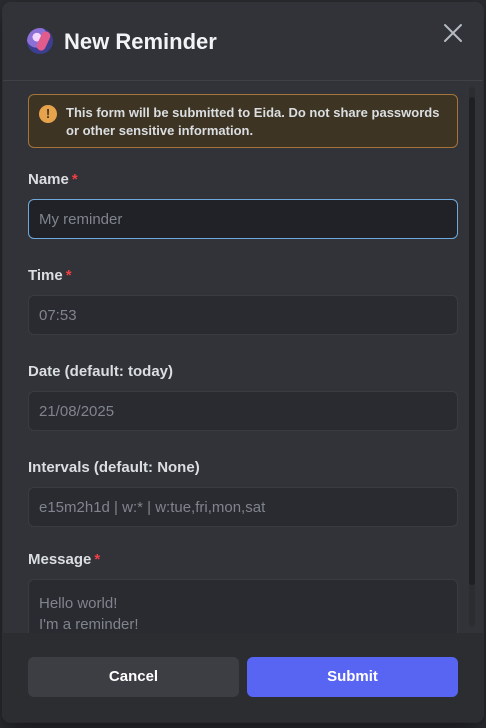 Image resolution: width=486 pixels, height=728 pixels. I want to click on intervals-label: Intervals (default: None), so click(114, 467).